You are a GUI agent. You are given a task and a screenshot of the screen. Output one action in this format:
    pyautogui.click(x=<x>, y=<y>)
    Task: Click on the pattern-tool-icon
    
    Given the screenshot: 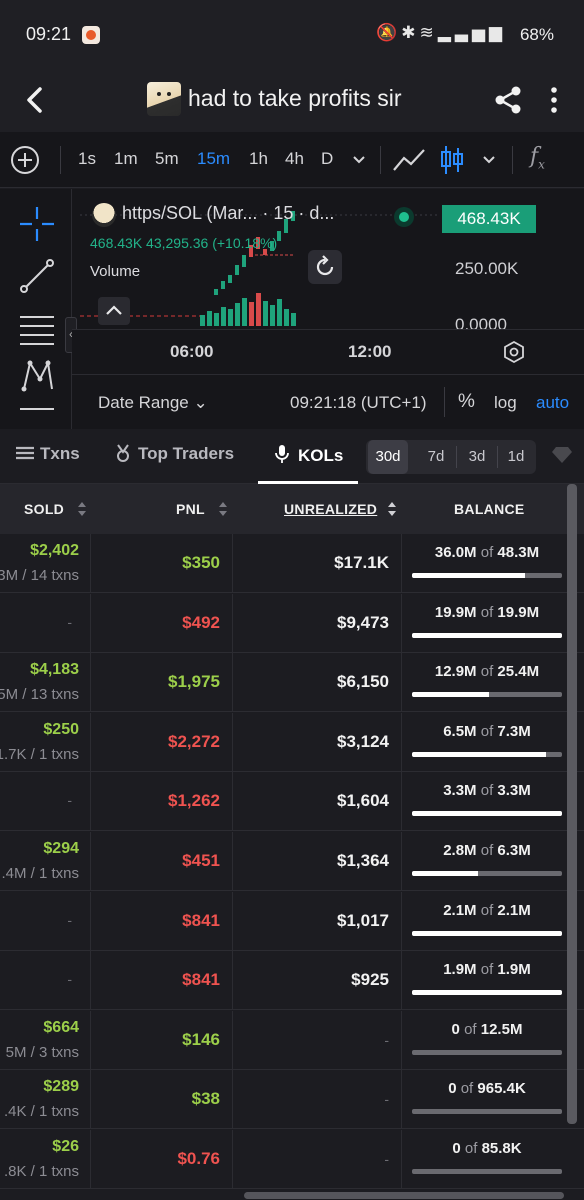 What is the action you would take?
    pyautogui.click(x=37, y=376)
    